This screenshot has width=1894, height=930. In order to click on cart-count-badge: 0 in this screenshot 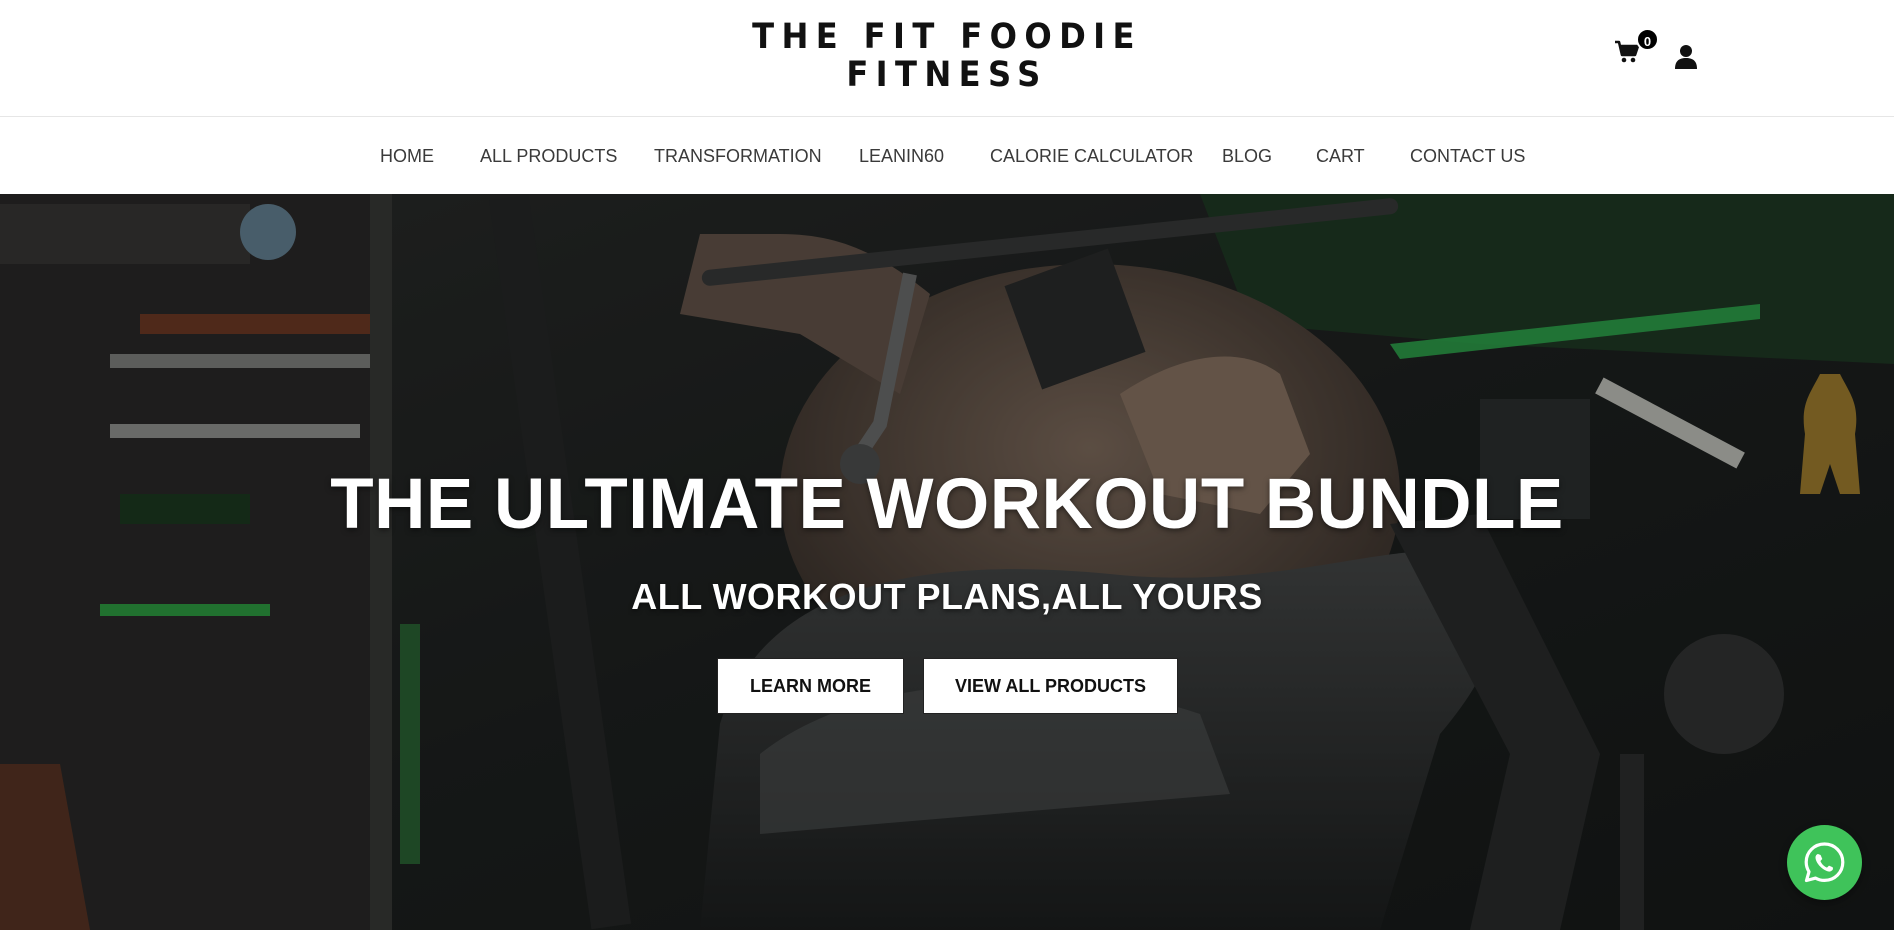, I will do `click(1647, 39)`.